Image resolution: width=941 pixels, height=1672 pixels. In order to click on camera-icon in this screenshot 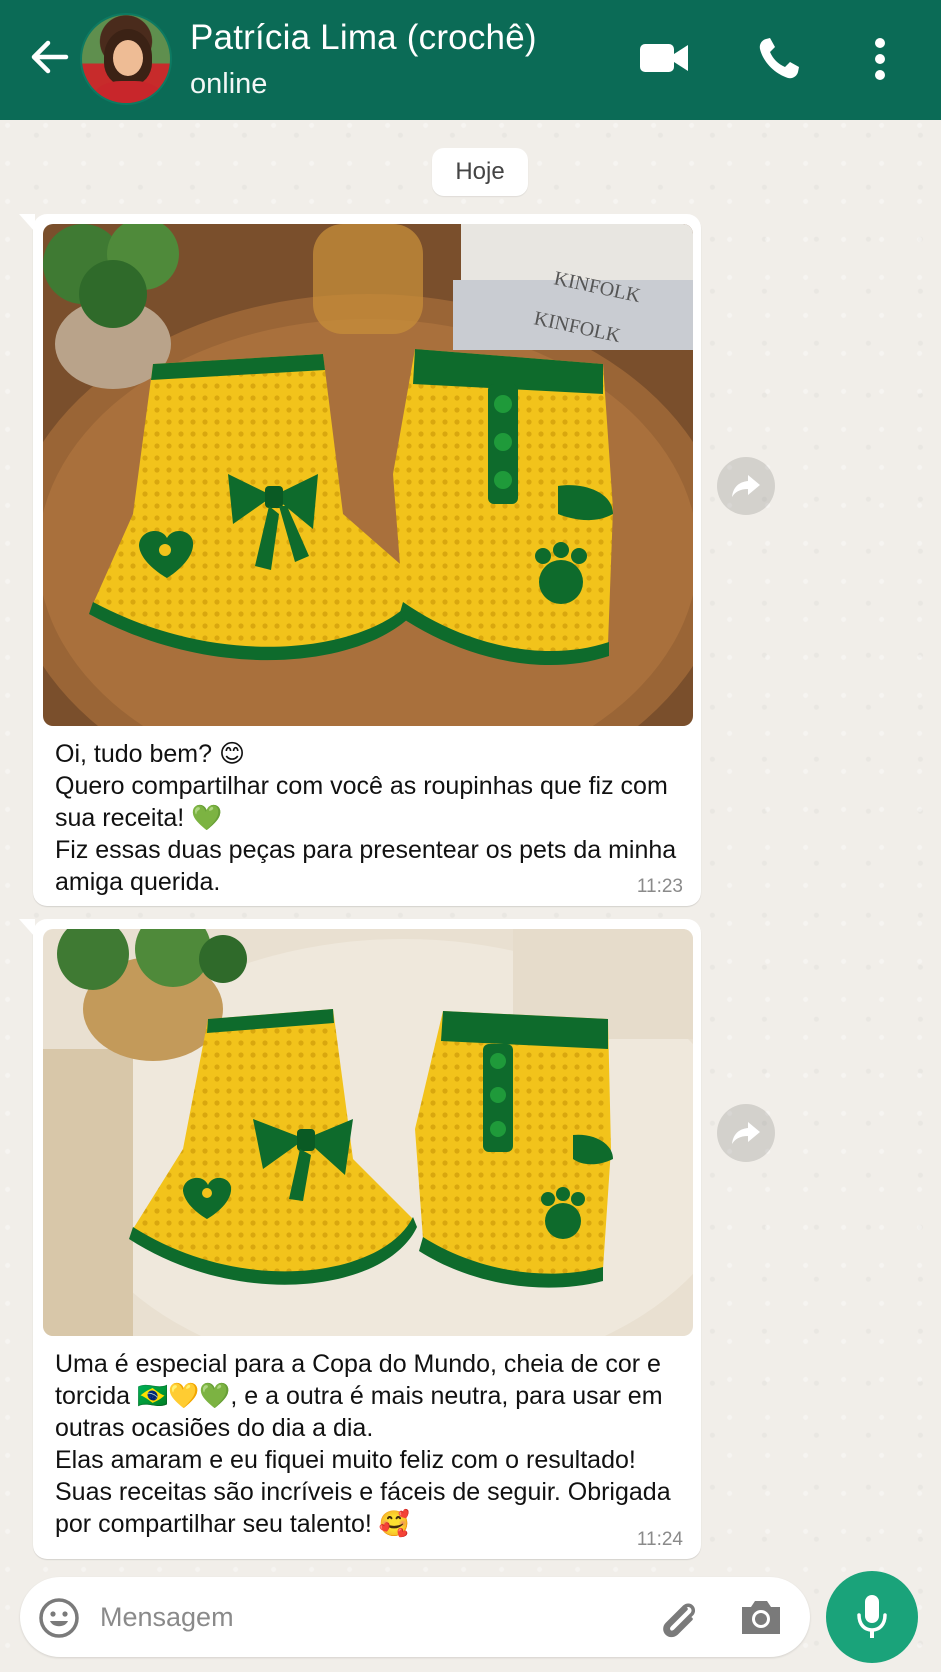, I will do `click(761, 1617)`.